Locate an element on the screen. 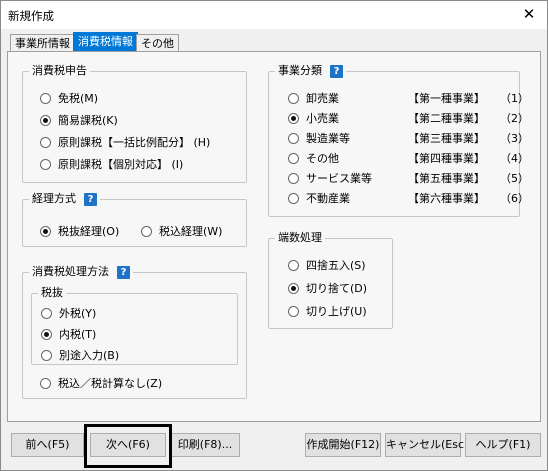 The height and width of the screenshot is (471, 548). radio-round-down: 切り捨て(D) is located at coordinates (327, 288).